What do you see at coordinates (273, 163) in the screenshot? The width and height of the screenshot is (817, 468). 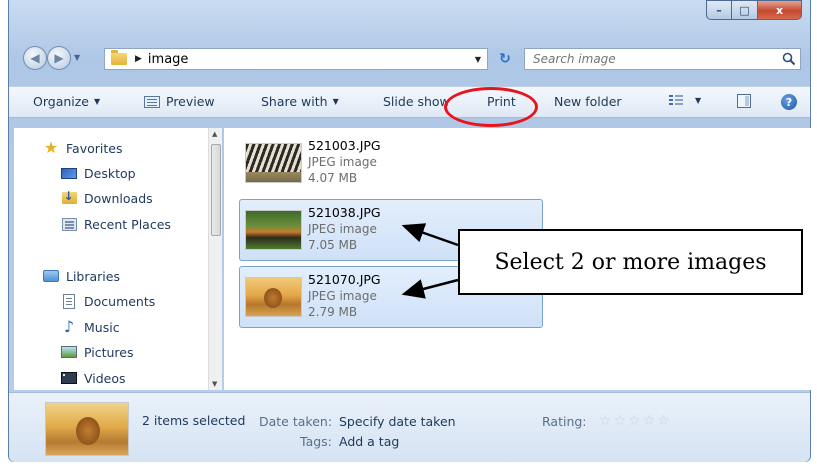 I see `zebra-thumbnail` at bounding box center [273, 163].